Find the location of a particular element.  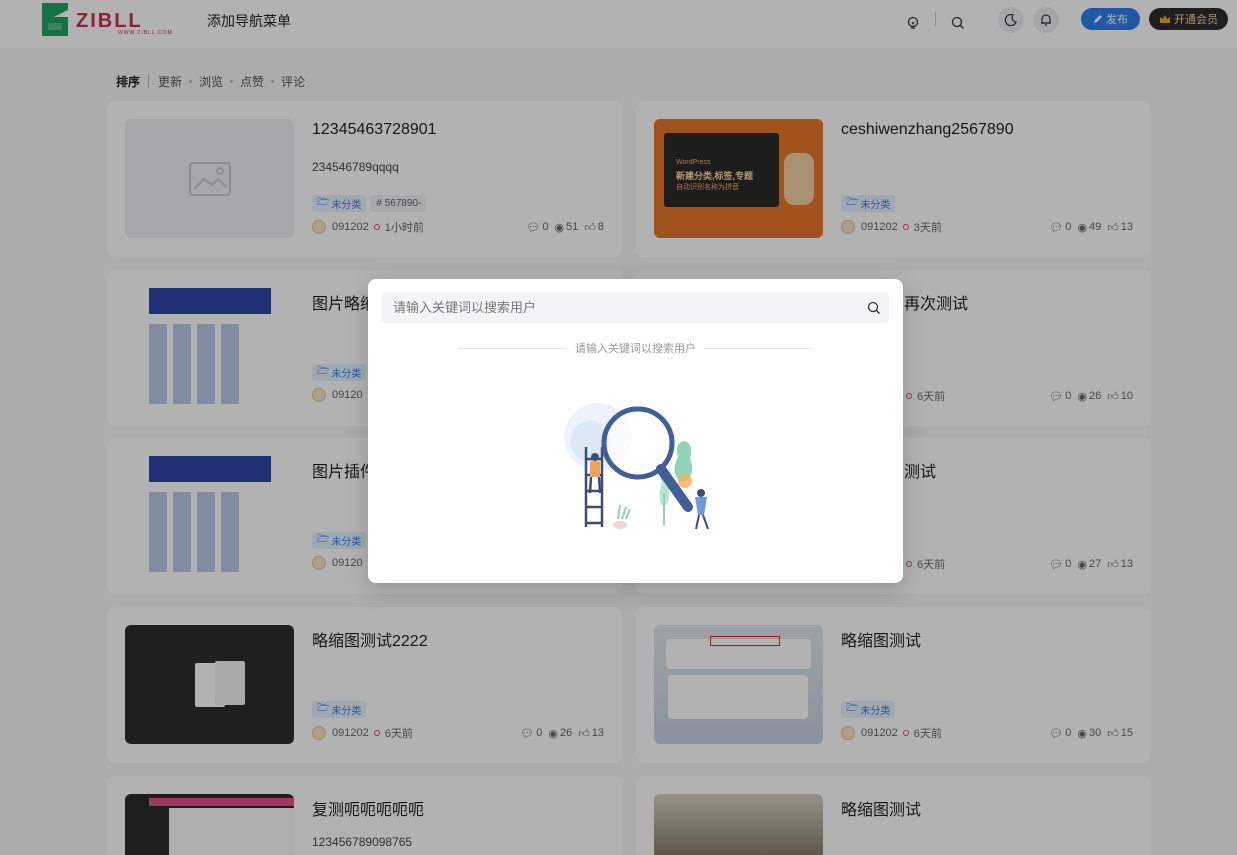

search-hint: 请输入关键词以搜索用户 is located at coordinates (635, 348).